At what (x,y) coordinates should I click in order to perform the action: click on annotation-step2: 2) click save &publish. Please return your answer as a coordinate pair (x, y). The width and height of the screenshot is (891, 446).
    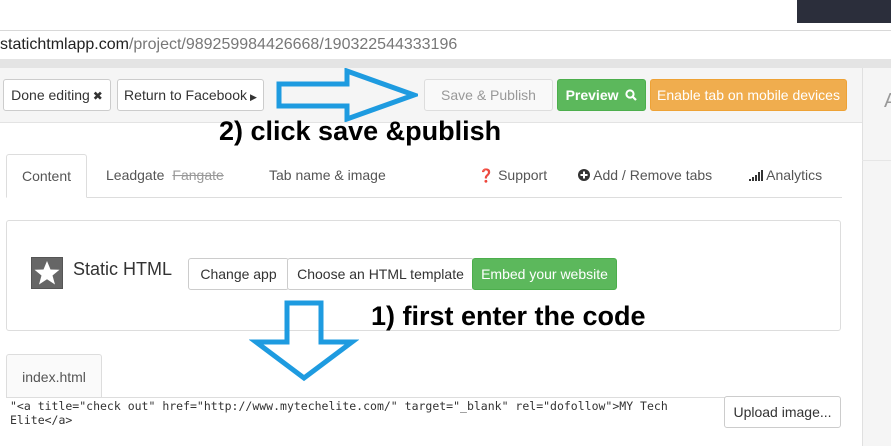
    Looking at the image, I should click on (360, 131).